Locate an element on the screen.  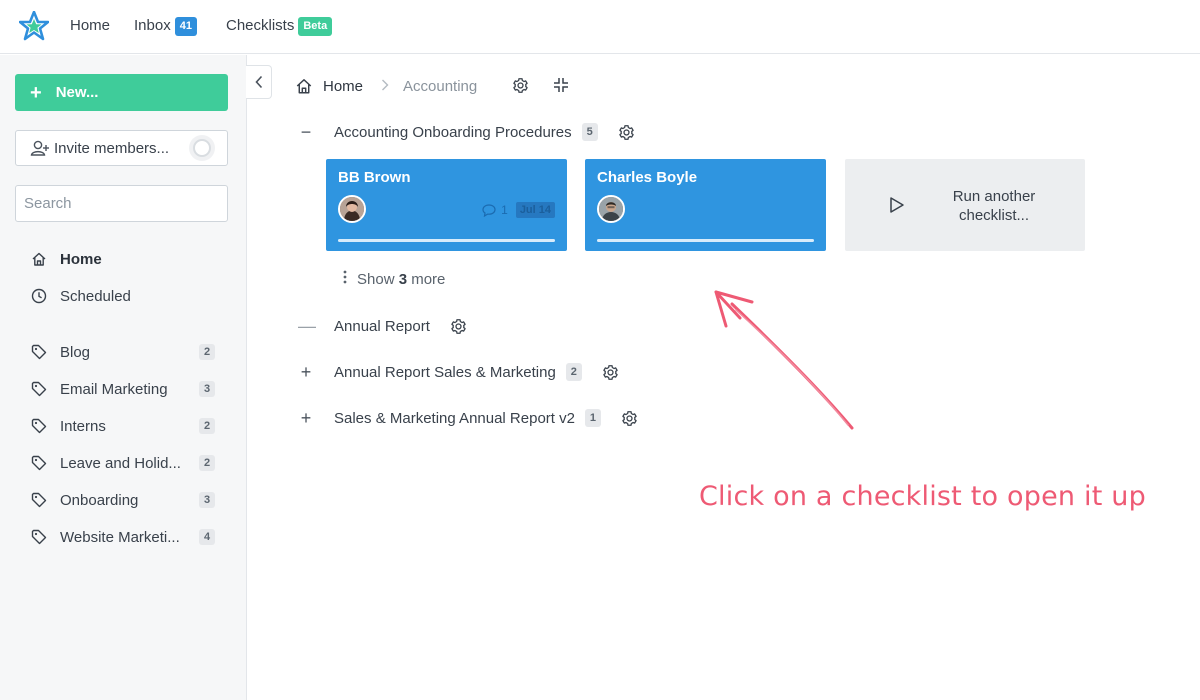
checklist-card-title: Charles Boyle is located at coordinates (647, 177).